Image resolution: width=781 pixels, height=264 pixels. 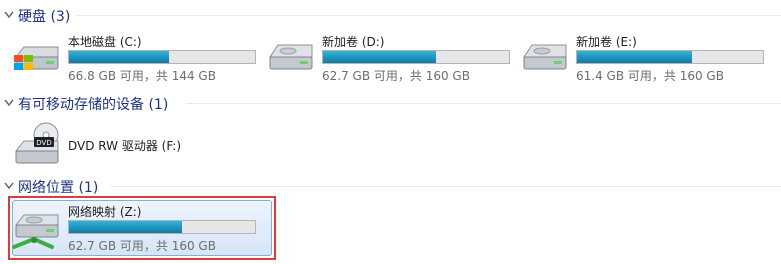 What do you see at coordinates (36, 58) in the screenshot?
I see `windows-drive-icon` at bounding box center [36, 58].